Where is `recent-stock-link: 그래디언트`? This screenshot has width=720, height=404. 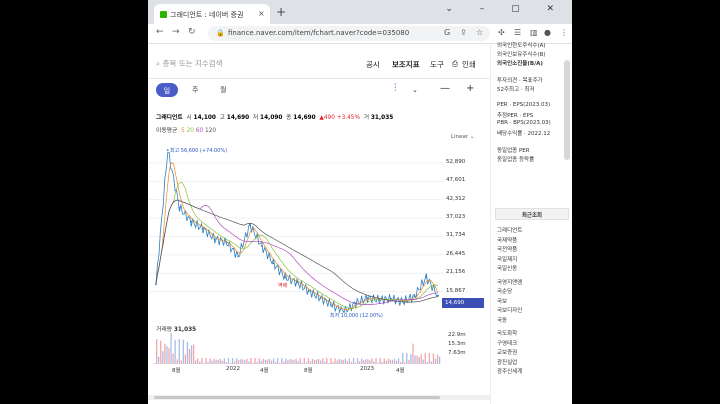 recent-stock-link: 그래디언트 is located at coordinates (509, 230).